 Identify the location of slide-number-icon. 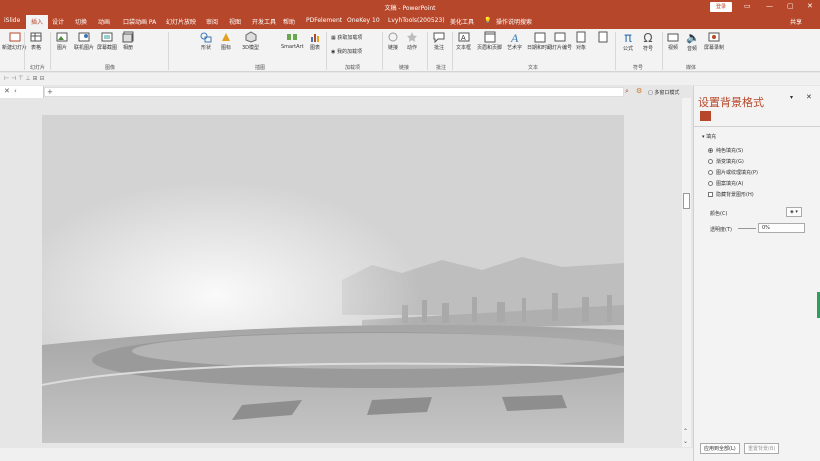
(559, 37).